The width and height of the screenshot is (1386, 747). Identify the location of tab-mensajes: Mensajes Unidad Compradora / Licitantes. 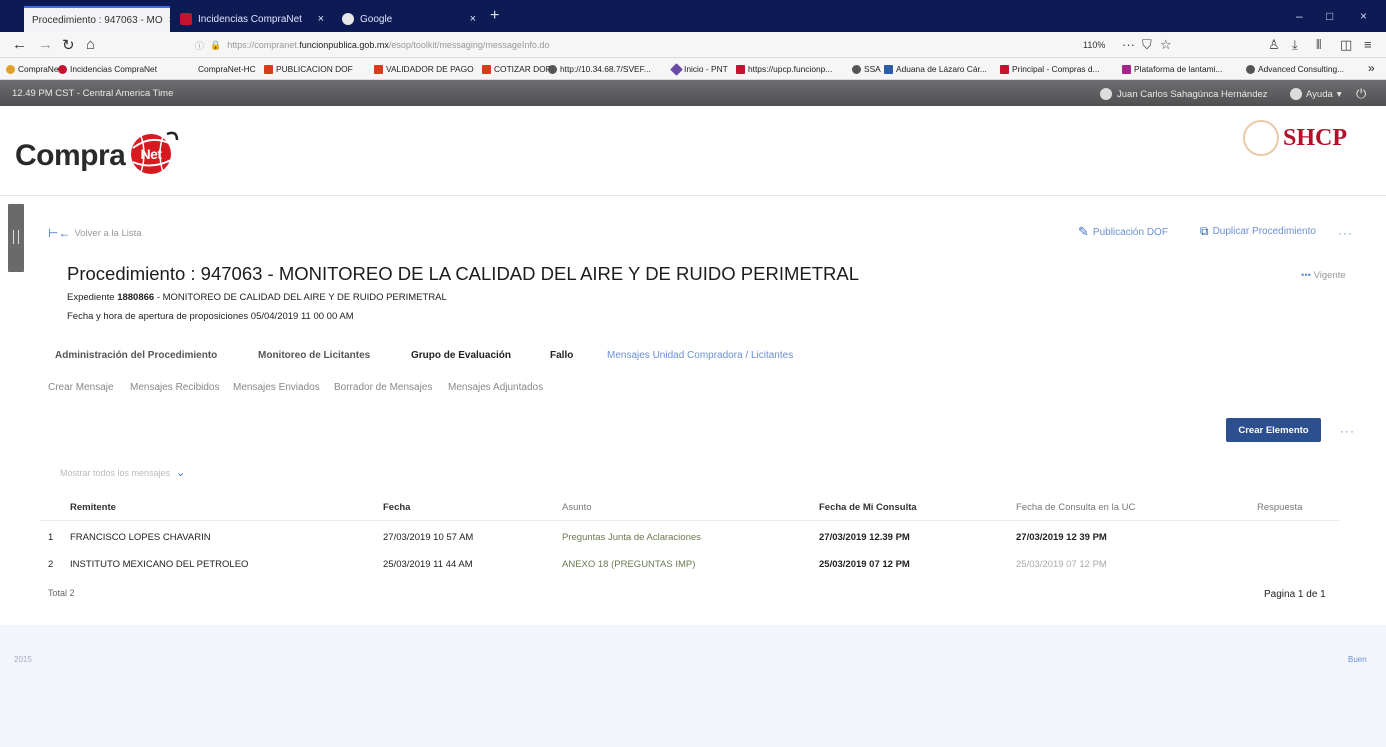
(700, 355).